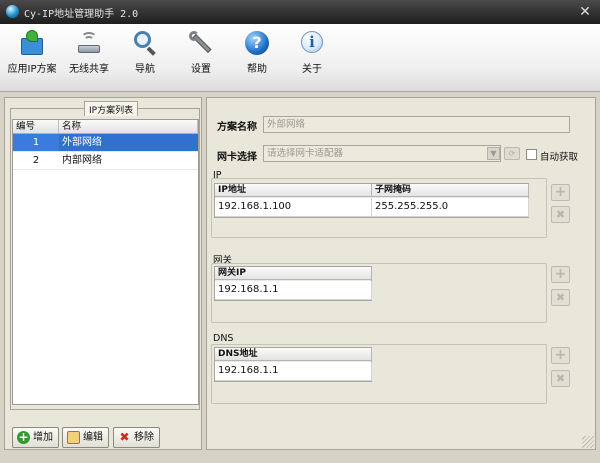  What do you see at coordinates (450, 207) in the screenshot?
I see `subnet-mask-cell: 255.255.255.0` at bounding box center [450, 207].